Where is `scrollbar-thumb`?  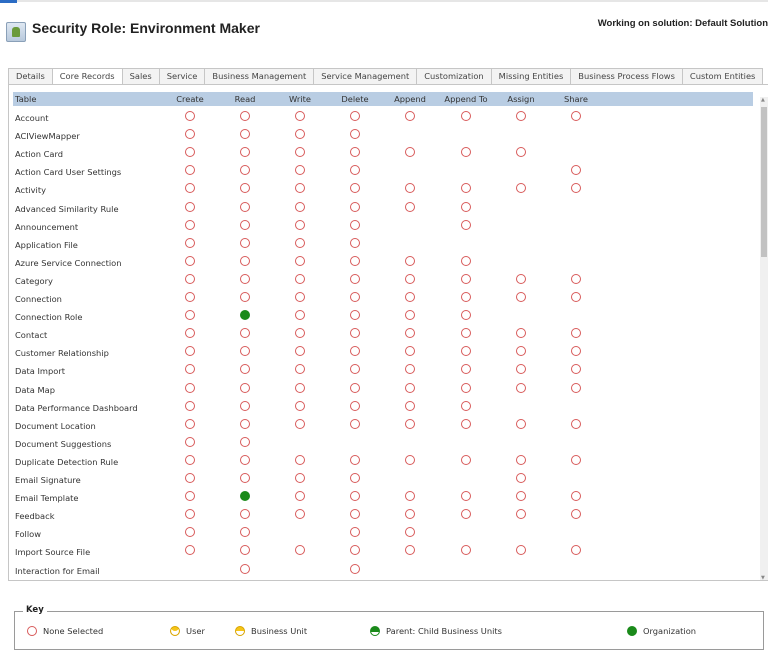
scrollbar-thumb is located at coordinates (764, 182).